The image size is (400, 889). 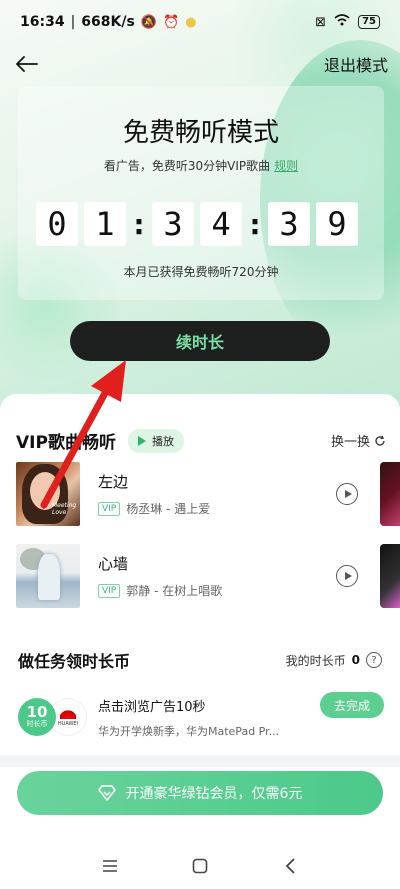 What do you see at coordinates (113, 482) in the screenshot?
I see `song-title: 左边` at bounding box center [113, 482].